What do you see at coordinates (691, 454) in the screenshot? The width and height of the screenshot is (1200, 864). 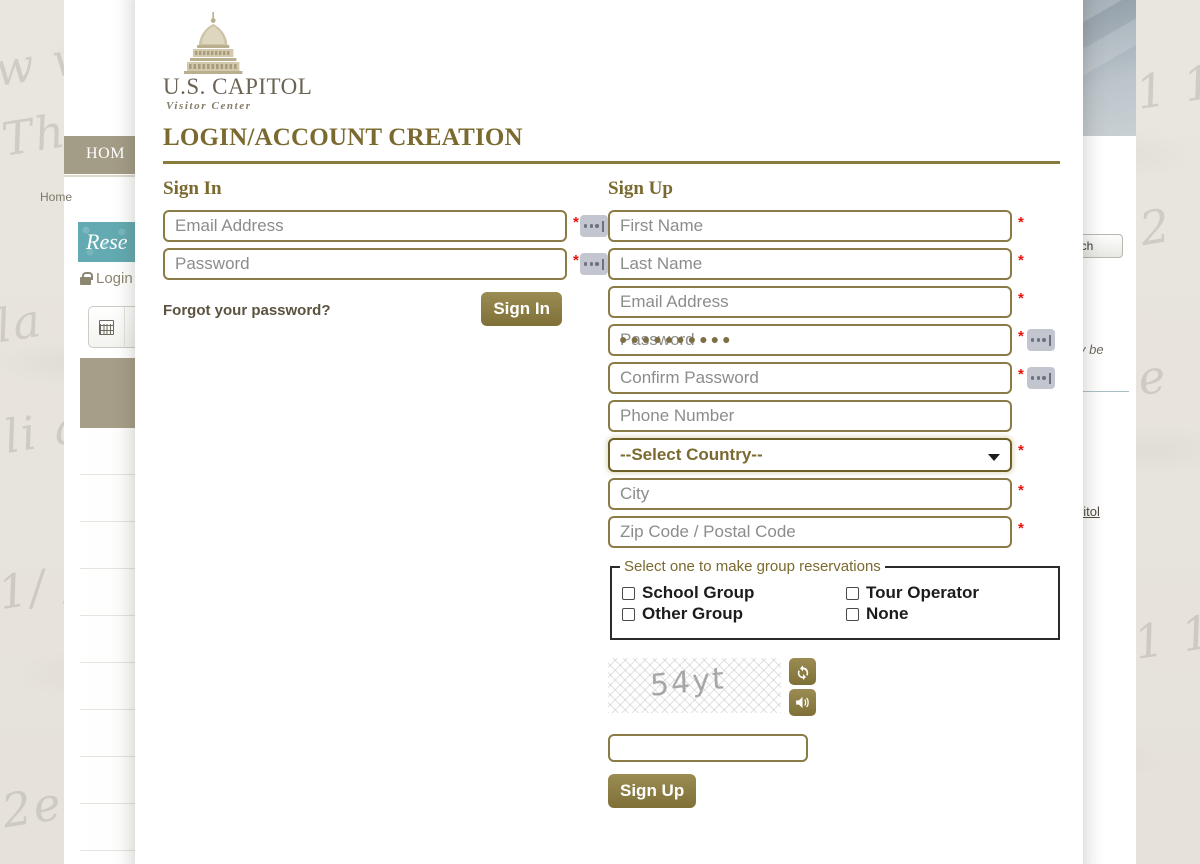 I see `country-select-value: --Select Country--` at bounding box center [691, 454].